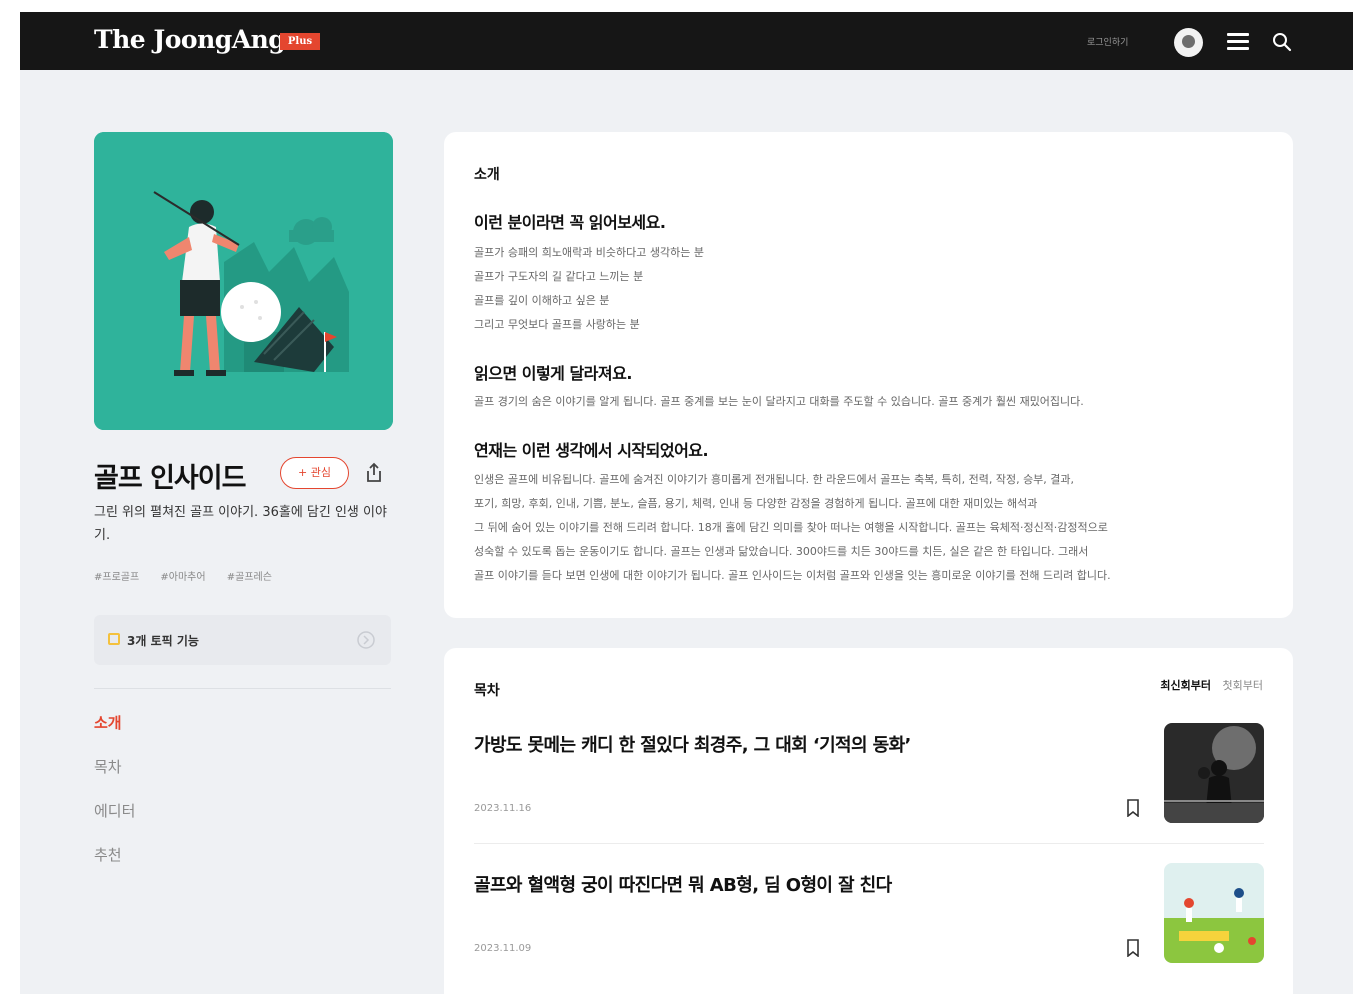 The width and height of the screenshot is (1353, 994). What do you see at coordinates (366, 640) in the screenshot?
I see `arrow-right-icon` at bounding box center [366, 640].